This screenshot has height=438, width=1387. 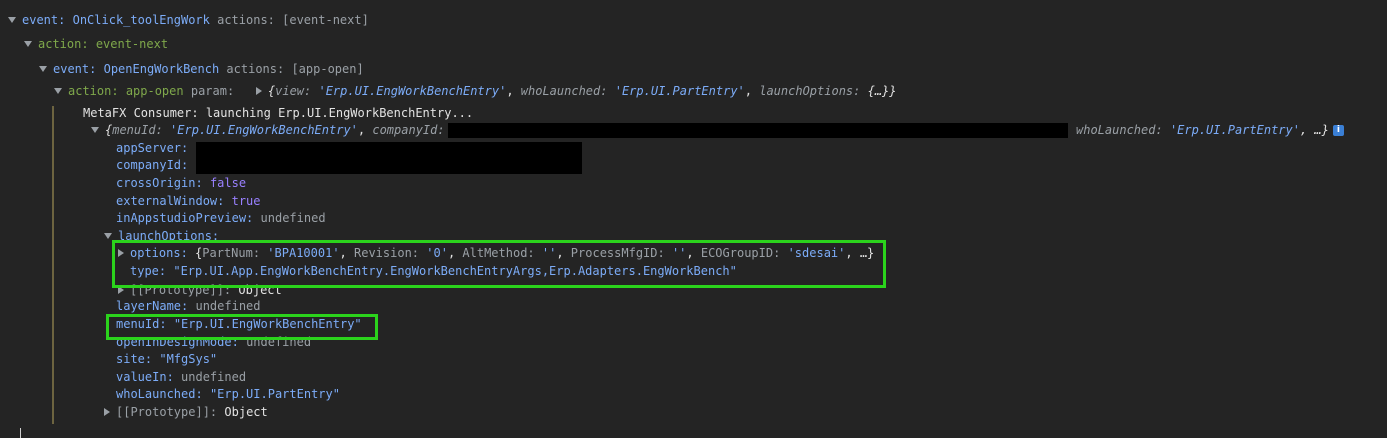 What do you see at coordinates (159, 183) in the screenshot?
I see `prop-key-crossorigin: crossOrigin:` at bounding box center [159, 183].